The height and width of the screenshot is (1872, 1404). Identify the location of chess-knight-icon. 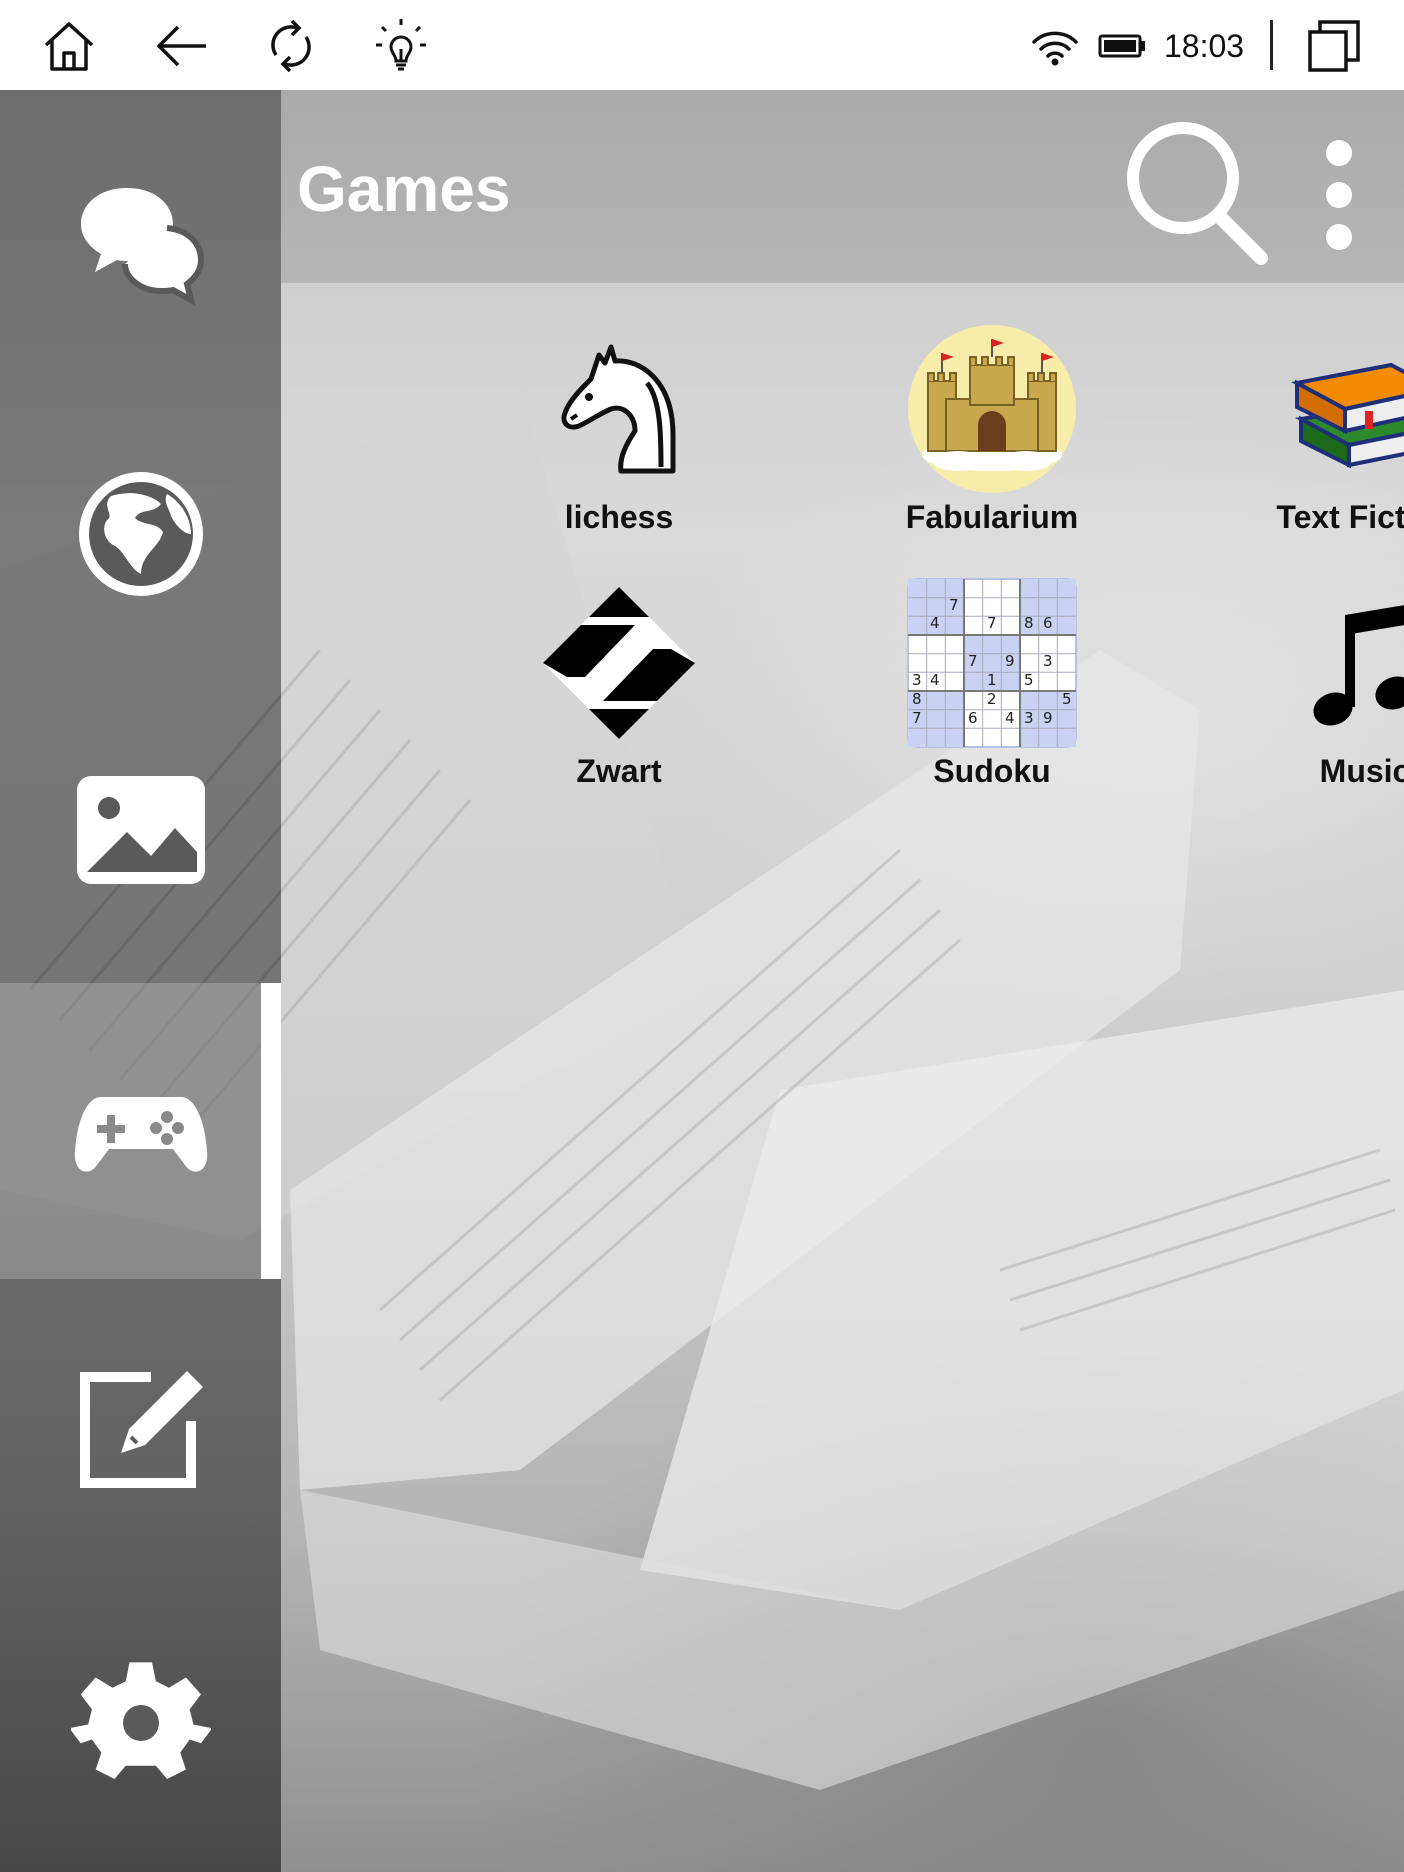
(619, 409).